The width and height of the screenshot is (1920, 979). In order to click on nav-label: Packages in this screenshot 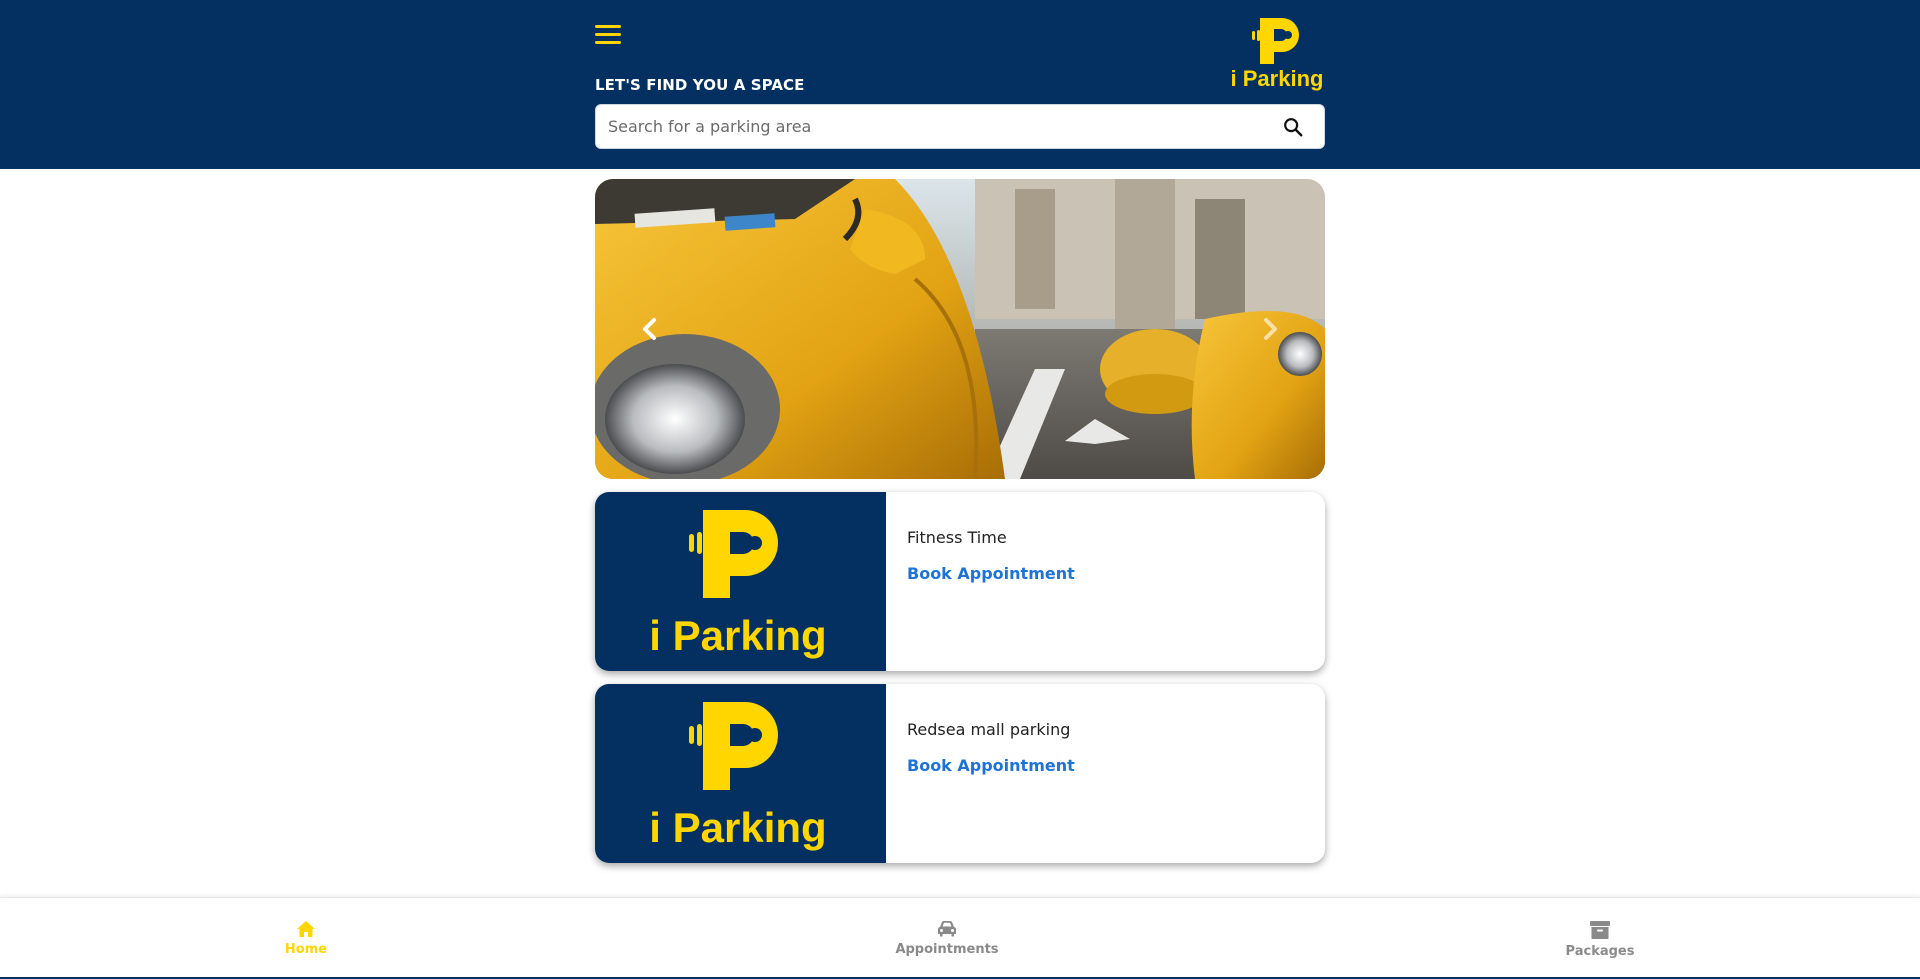, I will do `click(1600, 951)`.